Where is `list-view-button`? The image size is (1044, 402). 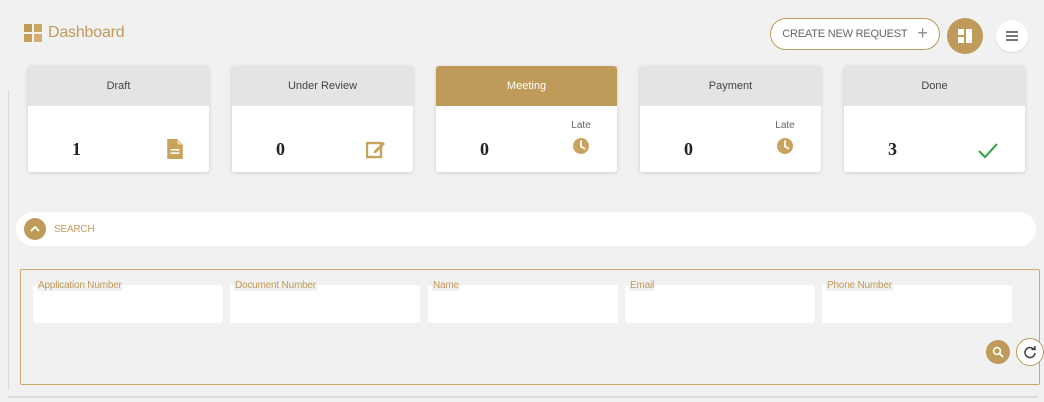
list-view-button is located at coordinates (1012, 36).